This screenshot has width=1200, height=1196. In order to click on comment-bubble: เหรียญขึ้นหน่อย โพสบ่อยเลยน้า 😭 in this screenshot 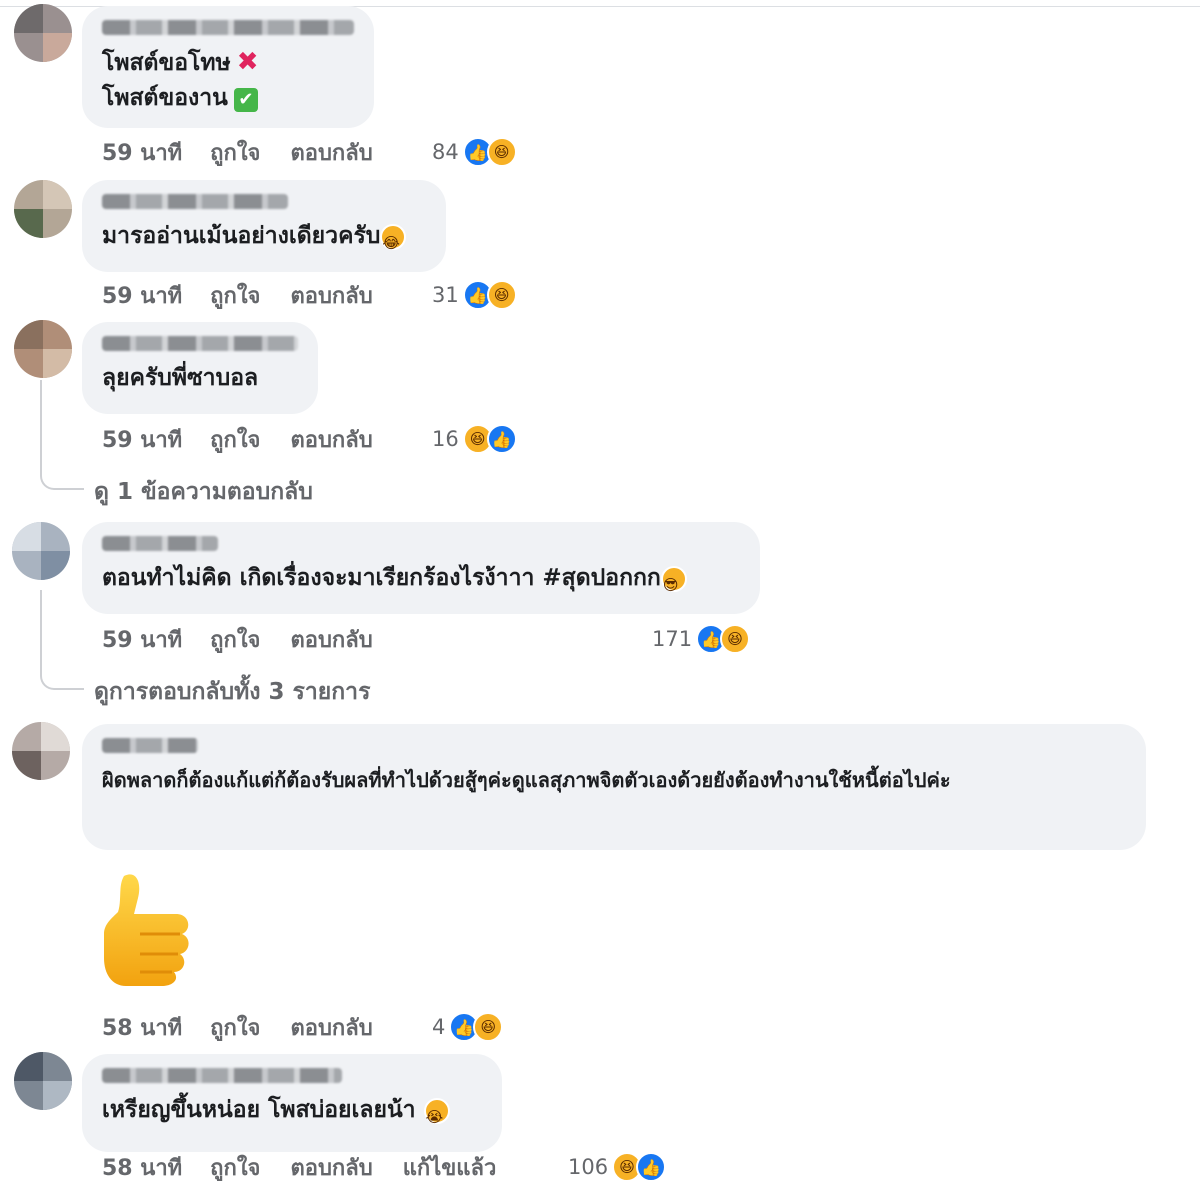, I will do `click(292, 1103)`.